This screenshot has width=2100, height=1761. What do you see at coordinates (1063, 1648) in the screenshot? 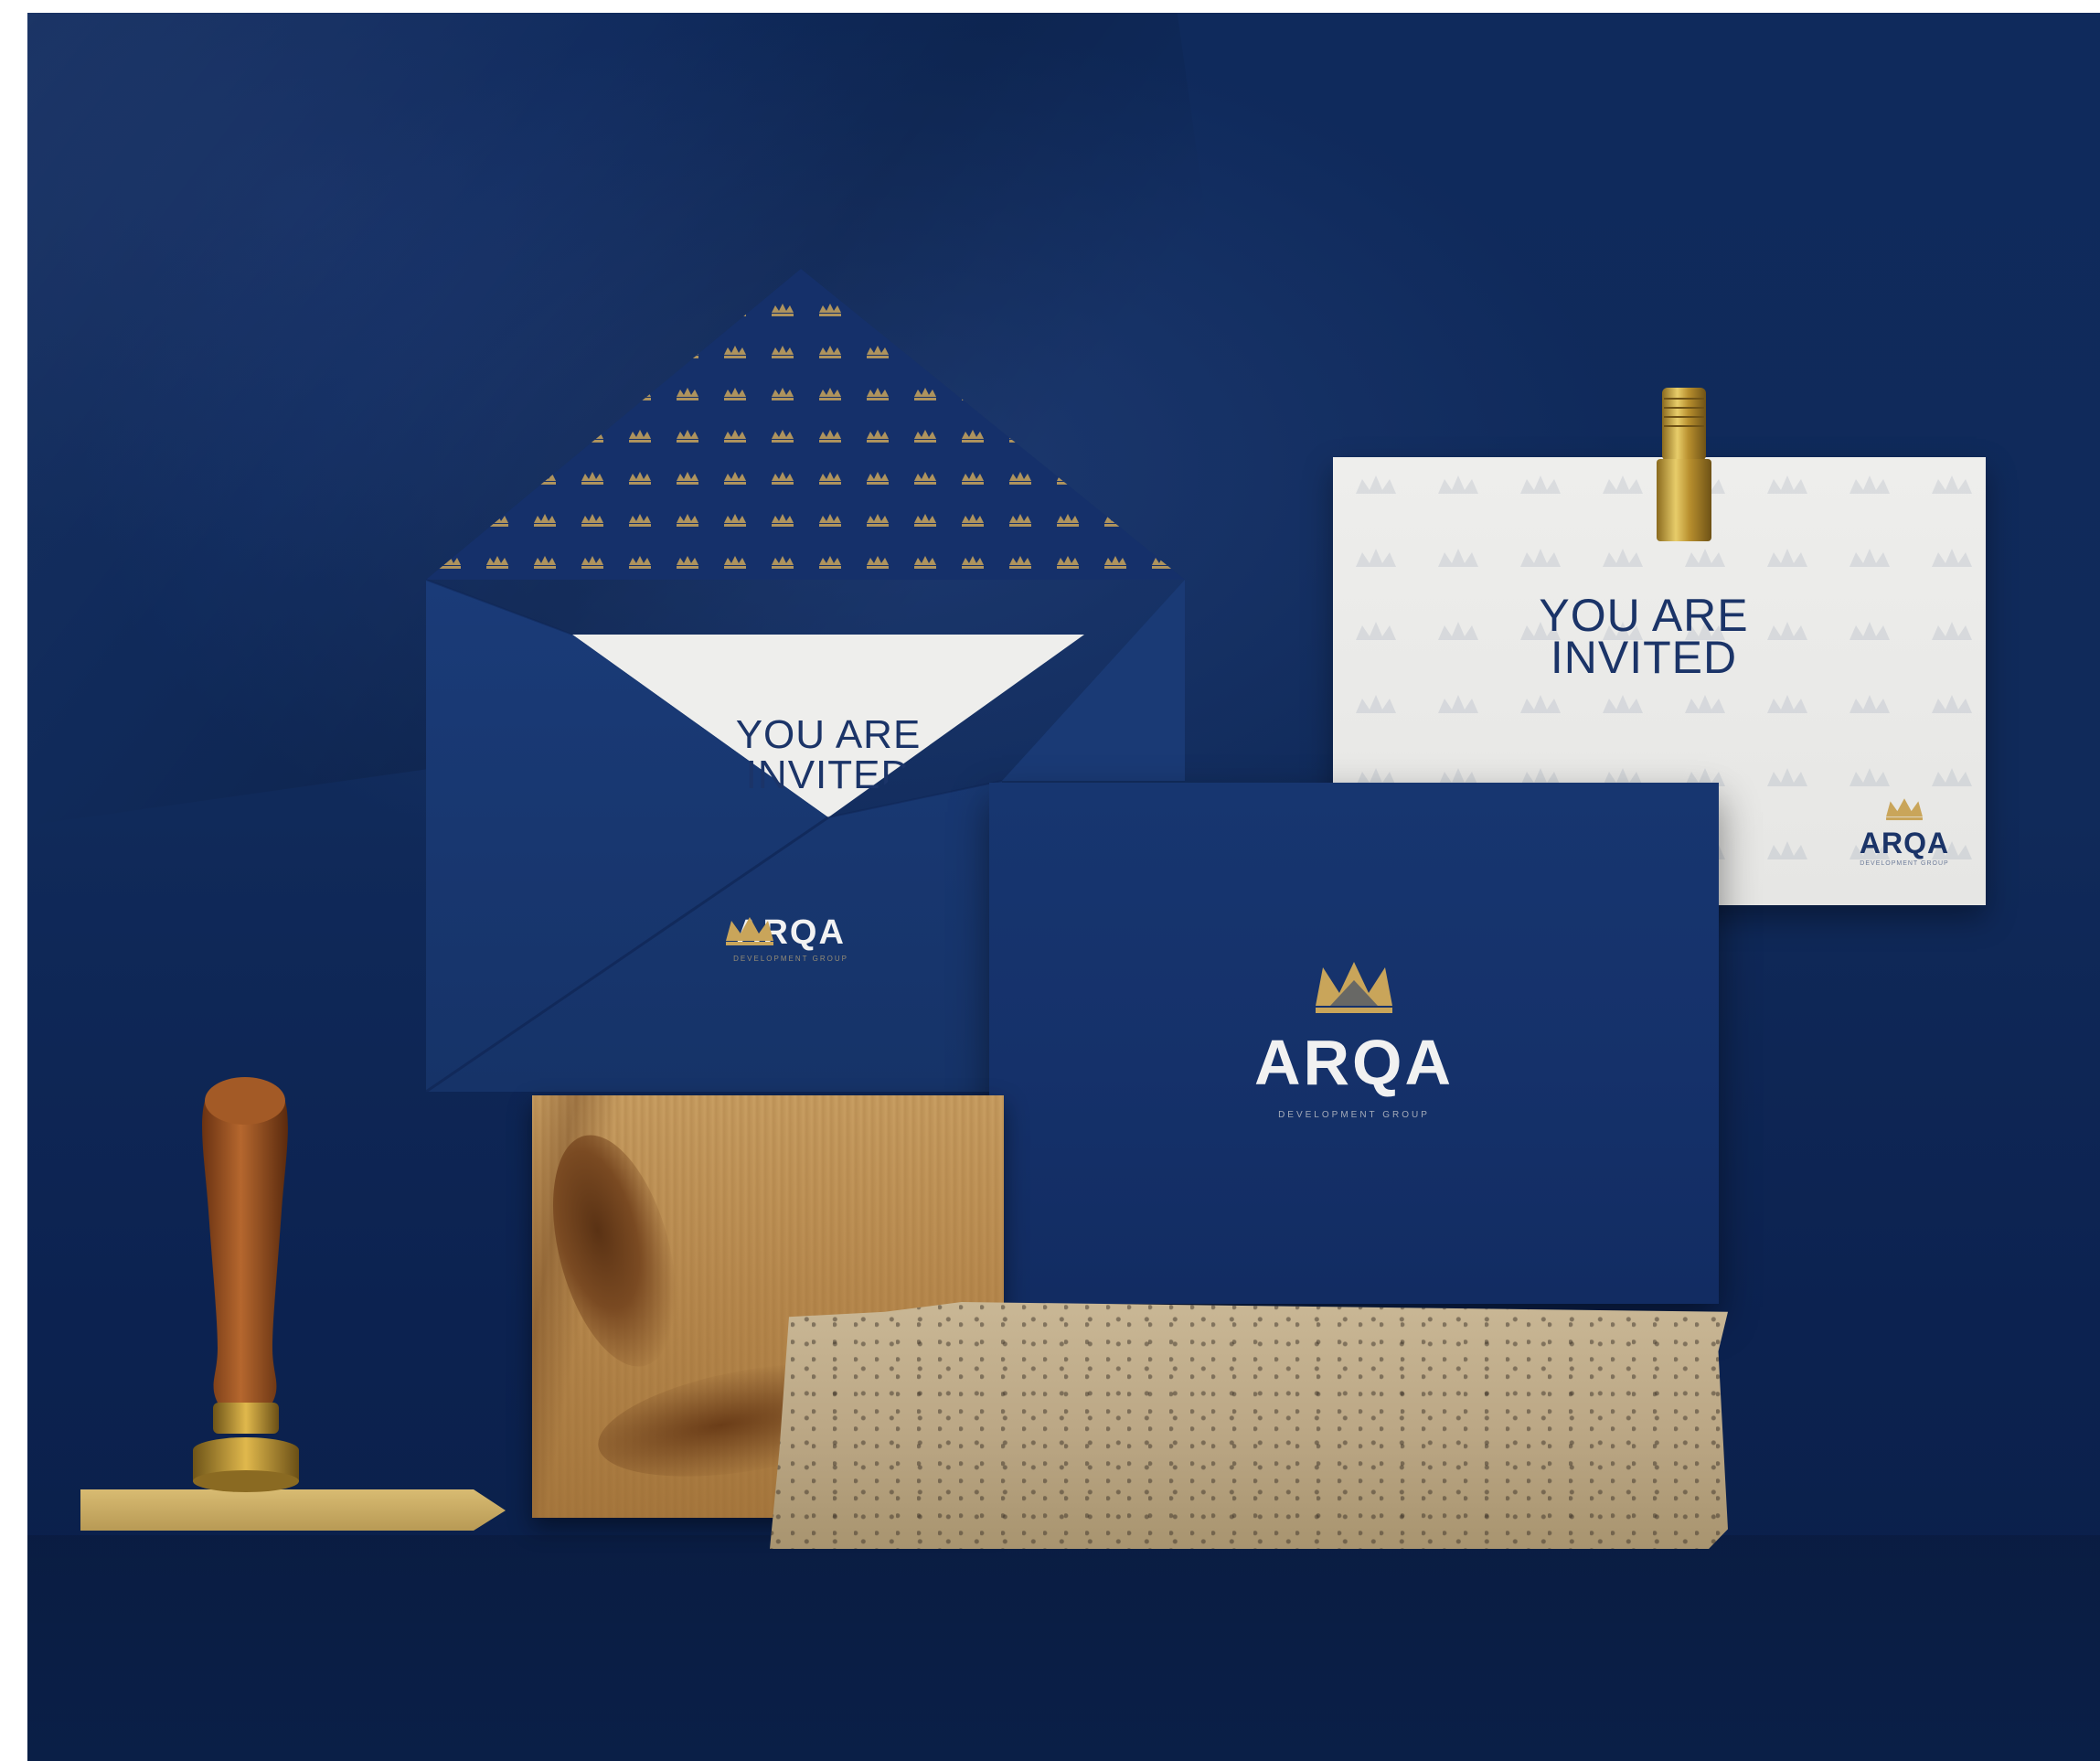
I see `floor-shadow` at bounding box center [1063, 1648].